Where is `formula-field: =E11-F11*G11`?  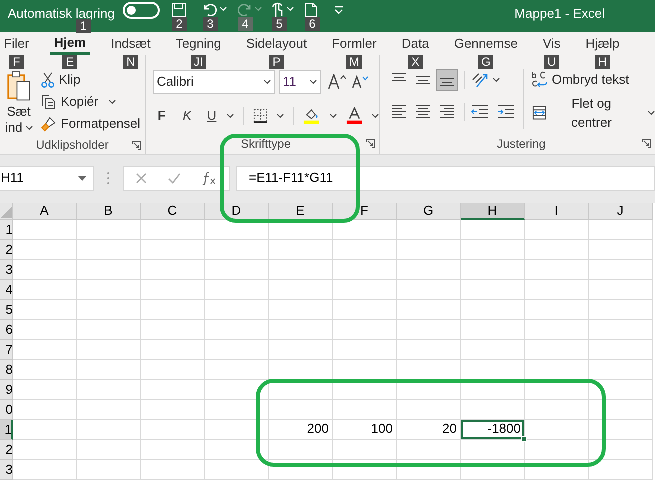 formula-field: =E11-F11*G11 is located at coordinates (445, 178).